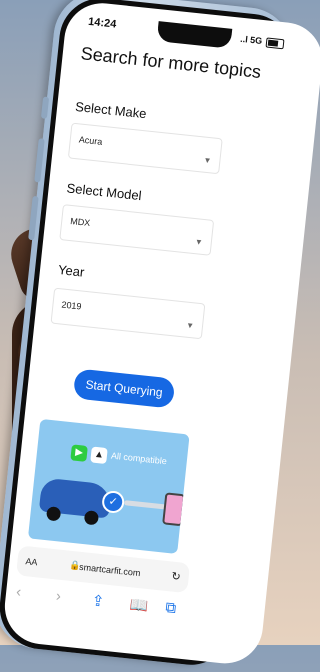 Image resolution: width=320 pixels, height=672 pixels. What do you see at coordinates (194, 35) in the screenshot?
I see `dynamic-notch` at bounding box center [194, 35].